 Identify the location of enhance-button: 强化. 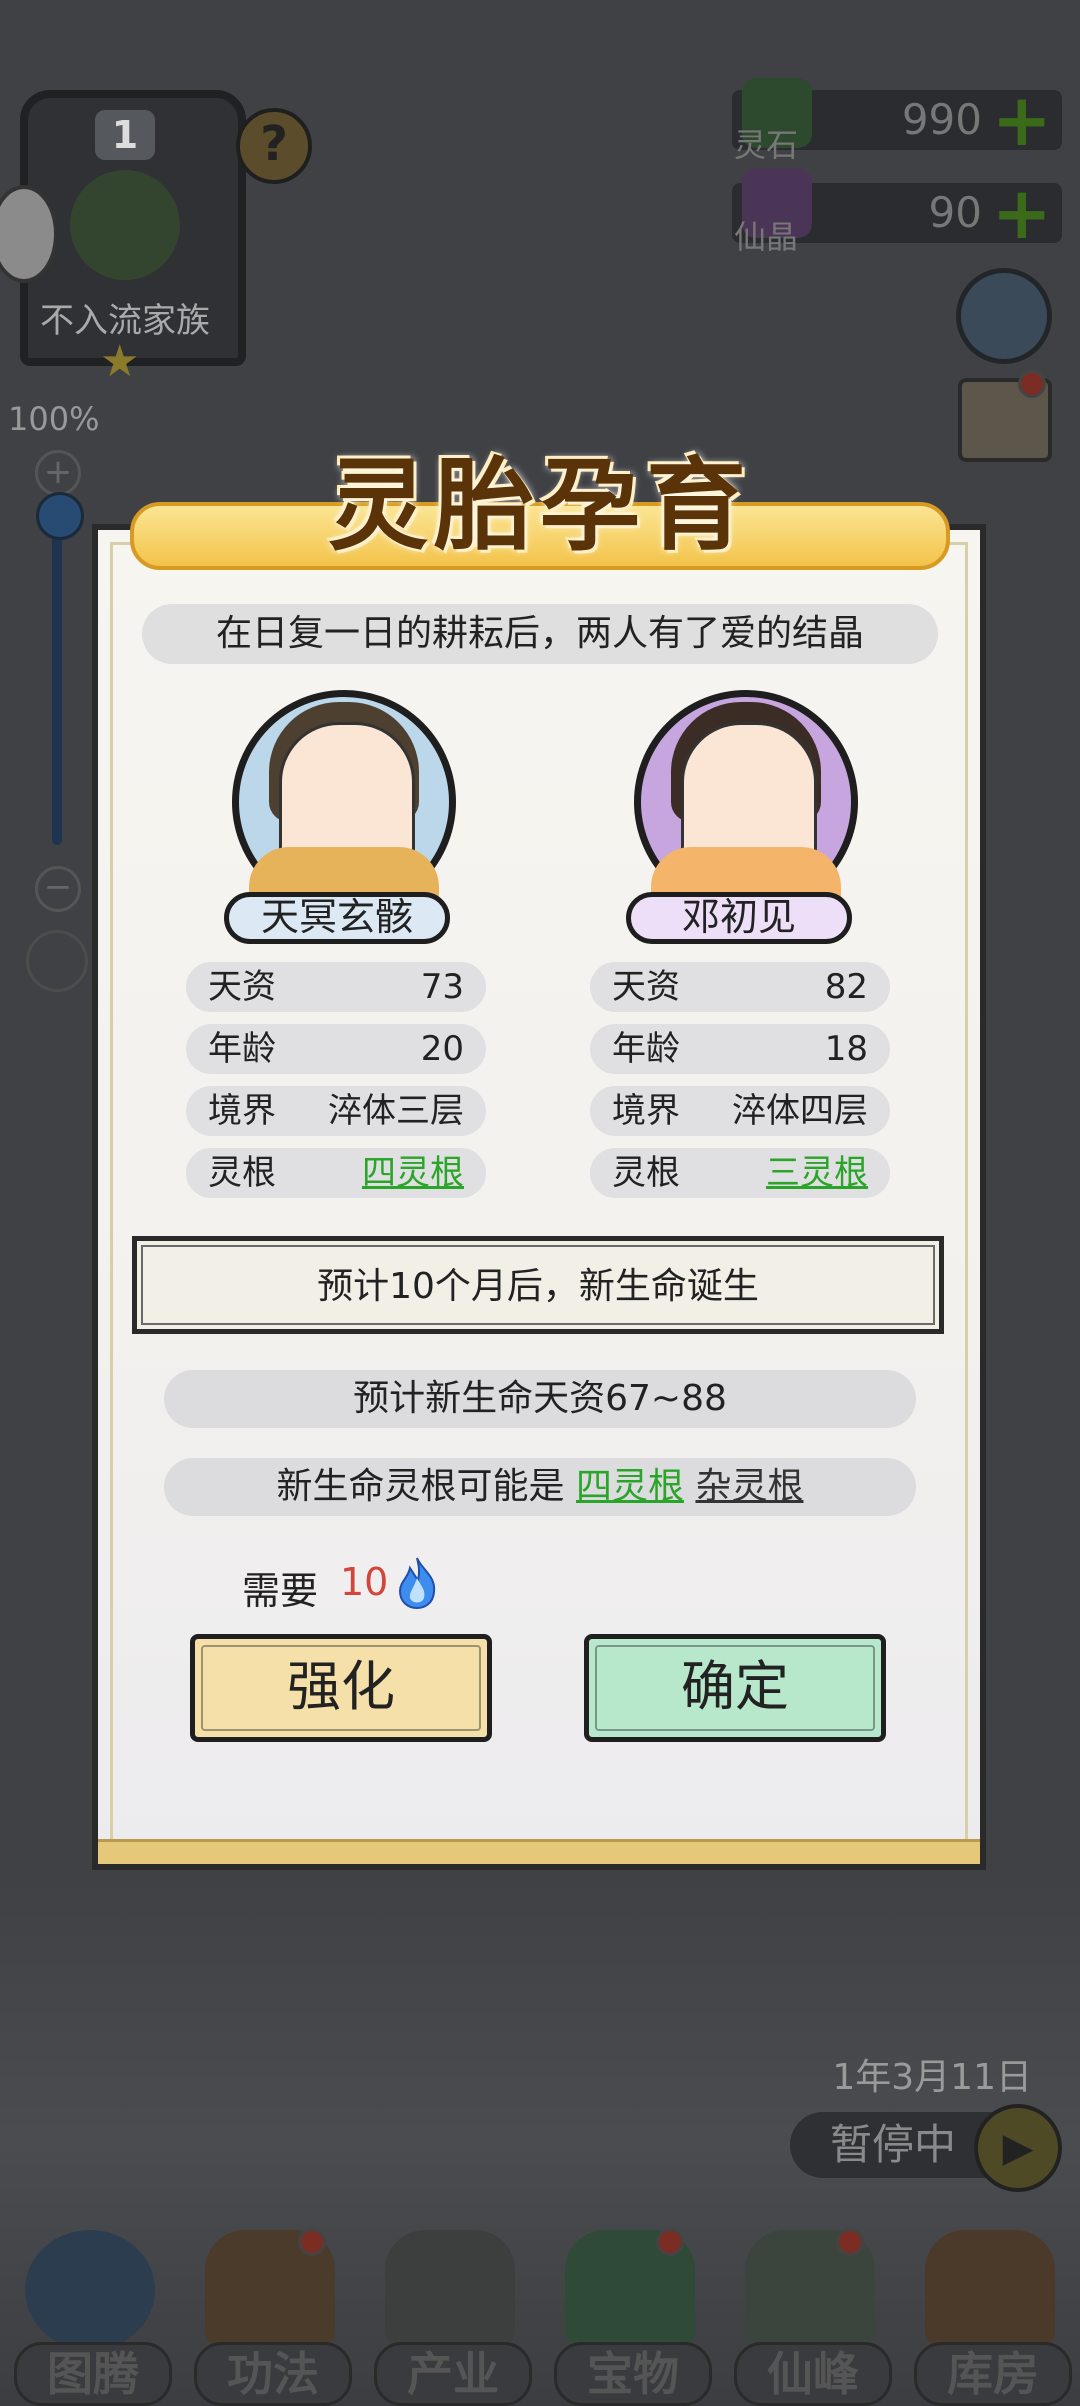
(341, 1688).